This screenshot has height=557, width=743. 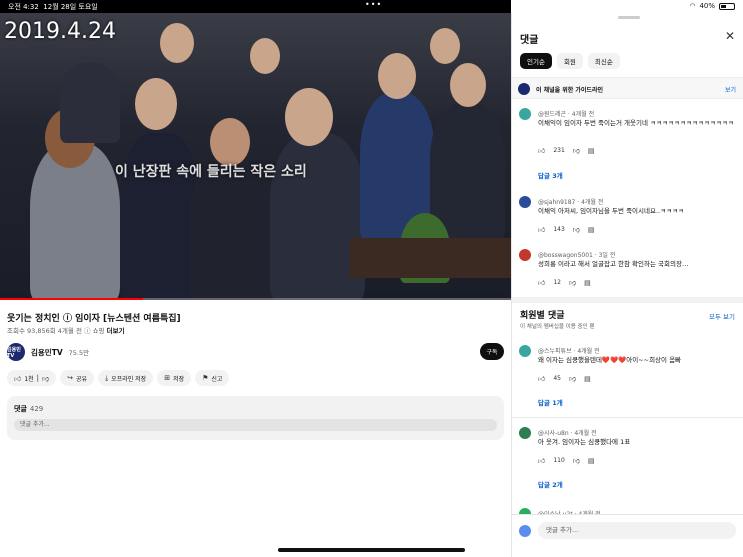 I want to click on channel-name: 김용민TV, so click(x=47, y=352).